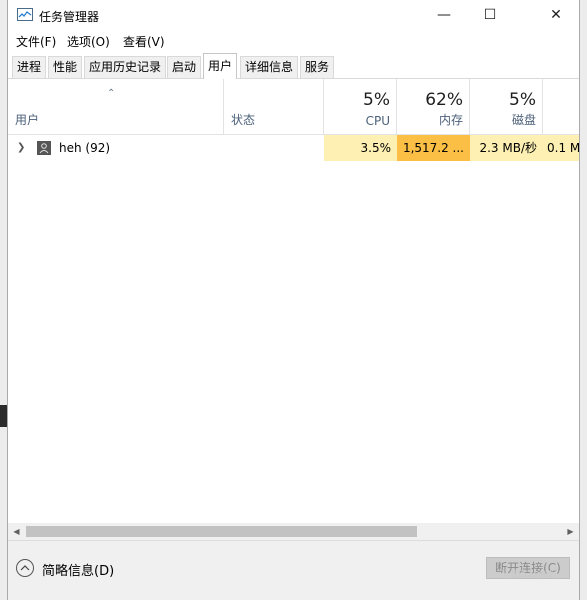 The image size is (587, 600). I want to click on scrollbar-thumb, so click(221, 531).